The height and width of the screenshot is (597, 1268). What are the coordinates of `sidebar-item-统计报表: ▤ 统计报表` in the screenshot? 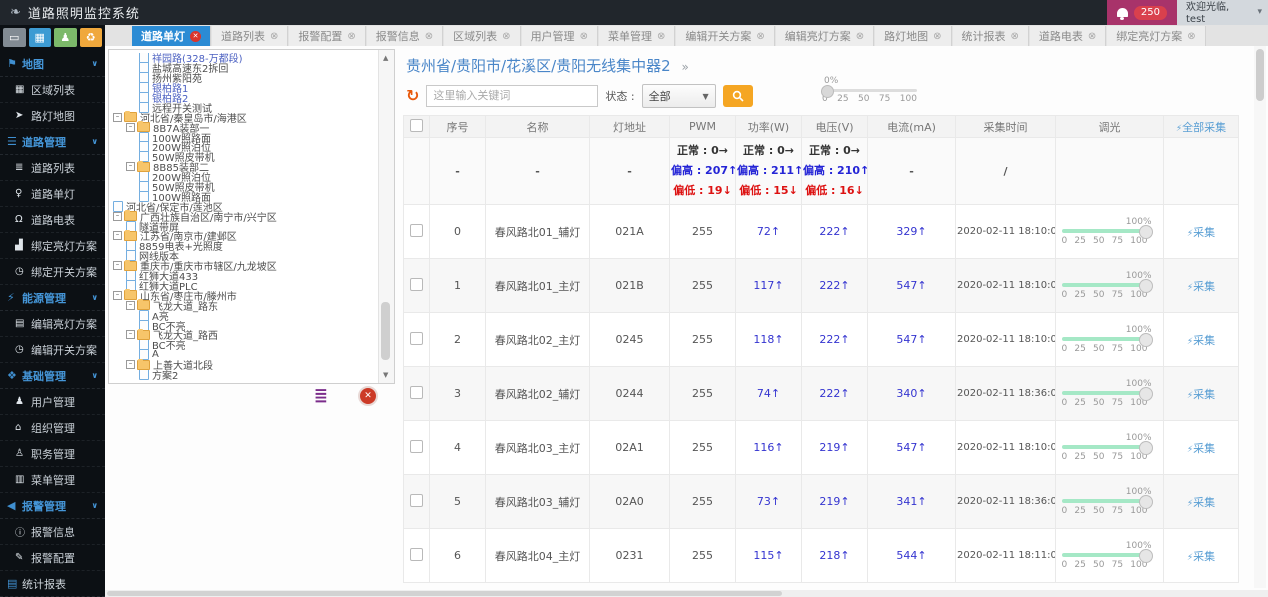 It's located at (52, 584).